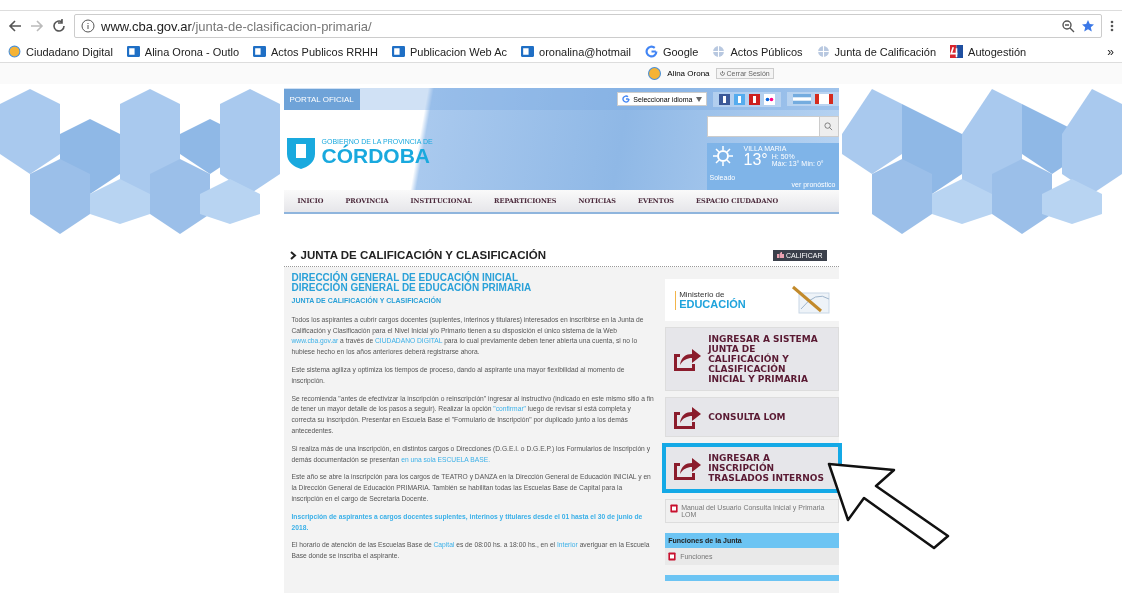  Describe the element at coordinates (712, 304) in the screenshot. I see `ministry-name: EDUCACIÓN` at that location.